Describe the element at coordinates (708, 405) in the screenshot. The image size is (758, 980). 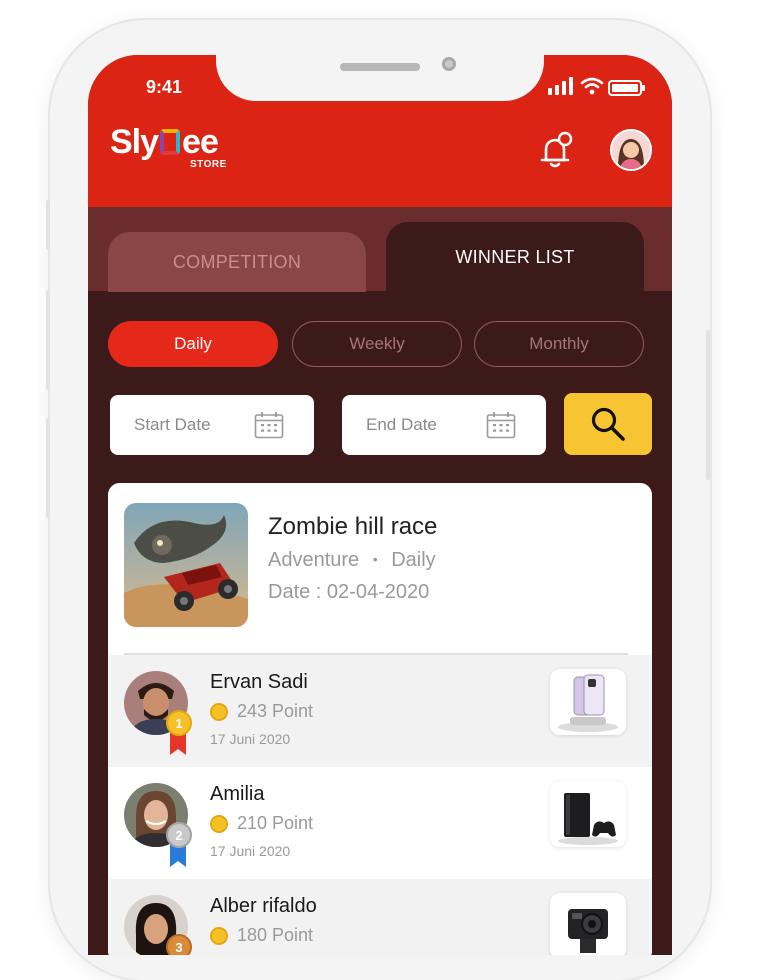
I see `phone-power-button` at that location.